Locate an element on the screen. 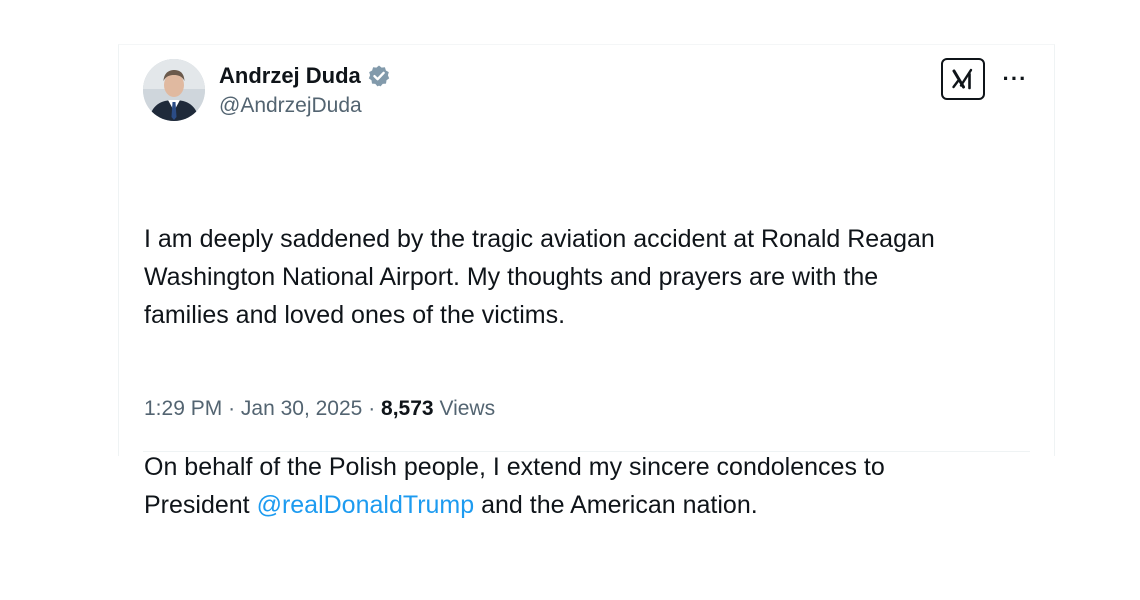 The height and width of the screenshot is (600, 1140). author-name-row: Andrzej Duda is located at coordinates (305, 76).